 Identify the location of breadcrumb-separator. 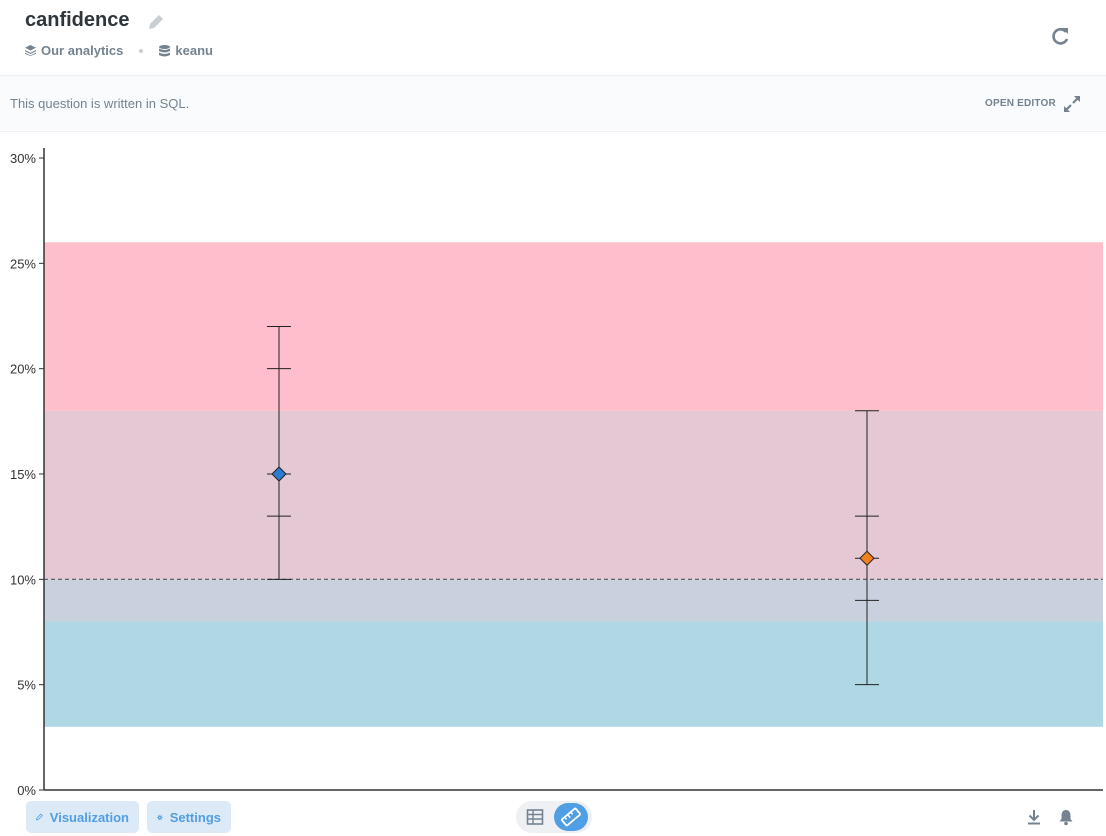
(141, 50).